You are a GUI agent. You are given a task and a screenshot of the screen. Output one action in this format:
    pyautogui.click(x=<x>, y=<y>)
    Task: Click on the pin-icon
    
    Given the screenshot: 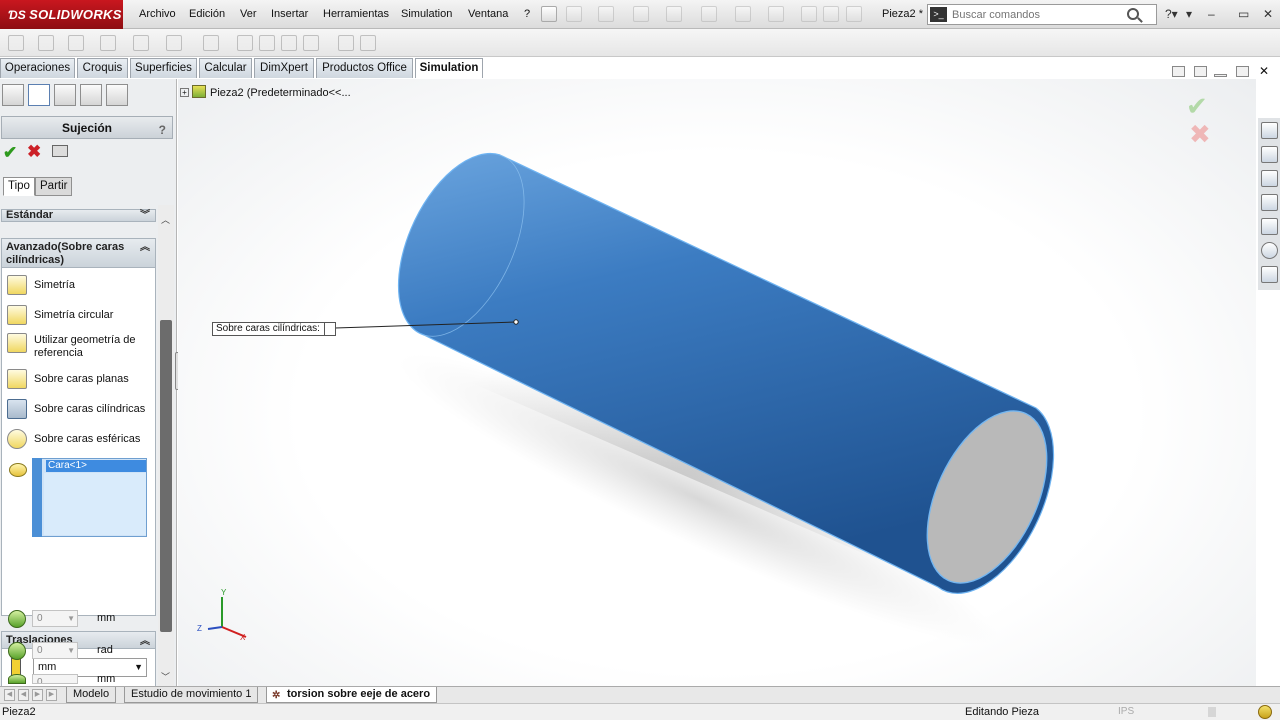 What is the action you would take?
    pyautogui.click(x=549, y=14)
    